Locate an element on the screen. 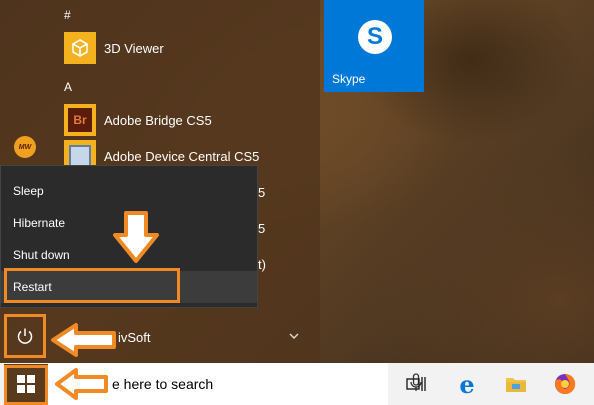 The image size is (594, 405). skype-tile: S Skype is located at coordinates (374, 46).